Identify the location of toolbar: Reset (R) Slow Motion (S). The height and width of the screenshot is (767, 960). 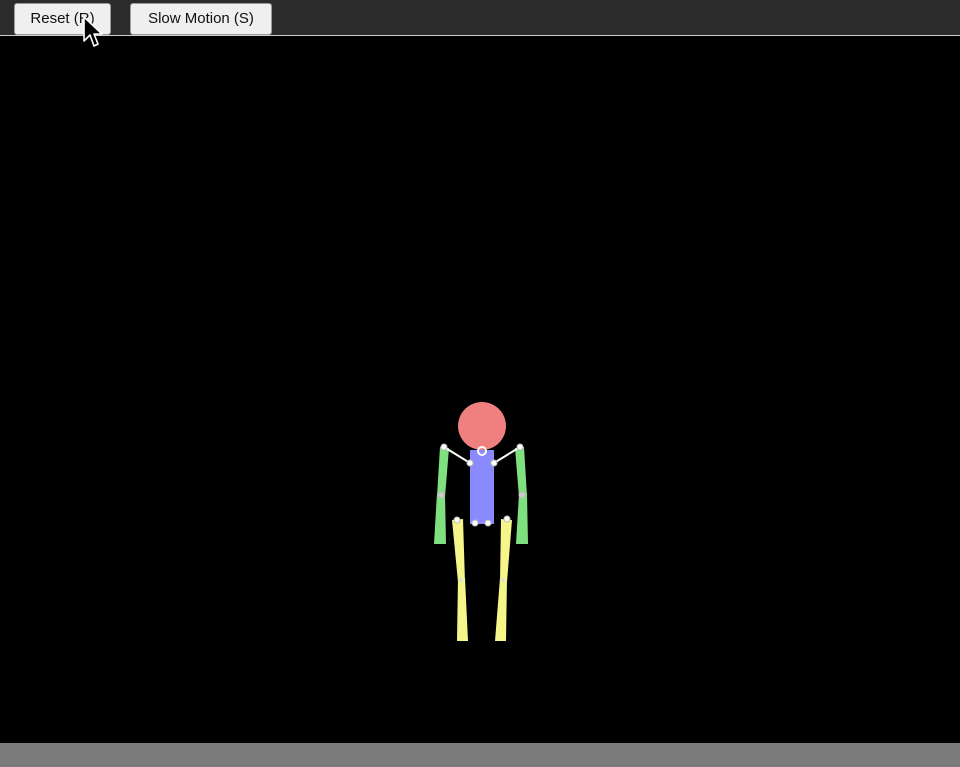
(480, 18).